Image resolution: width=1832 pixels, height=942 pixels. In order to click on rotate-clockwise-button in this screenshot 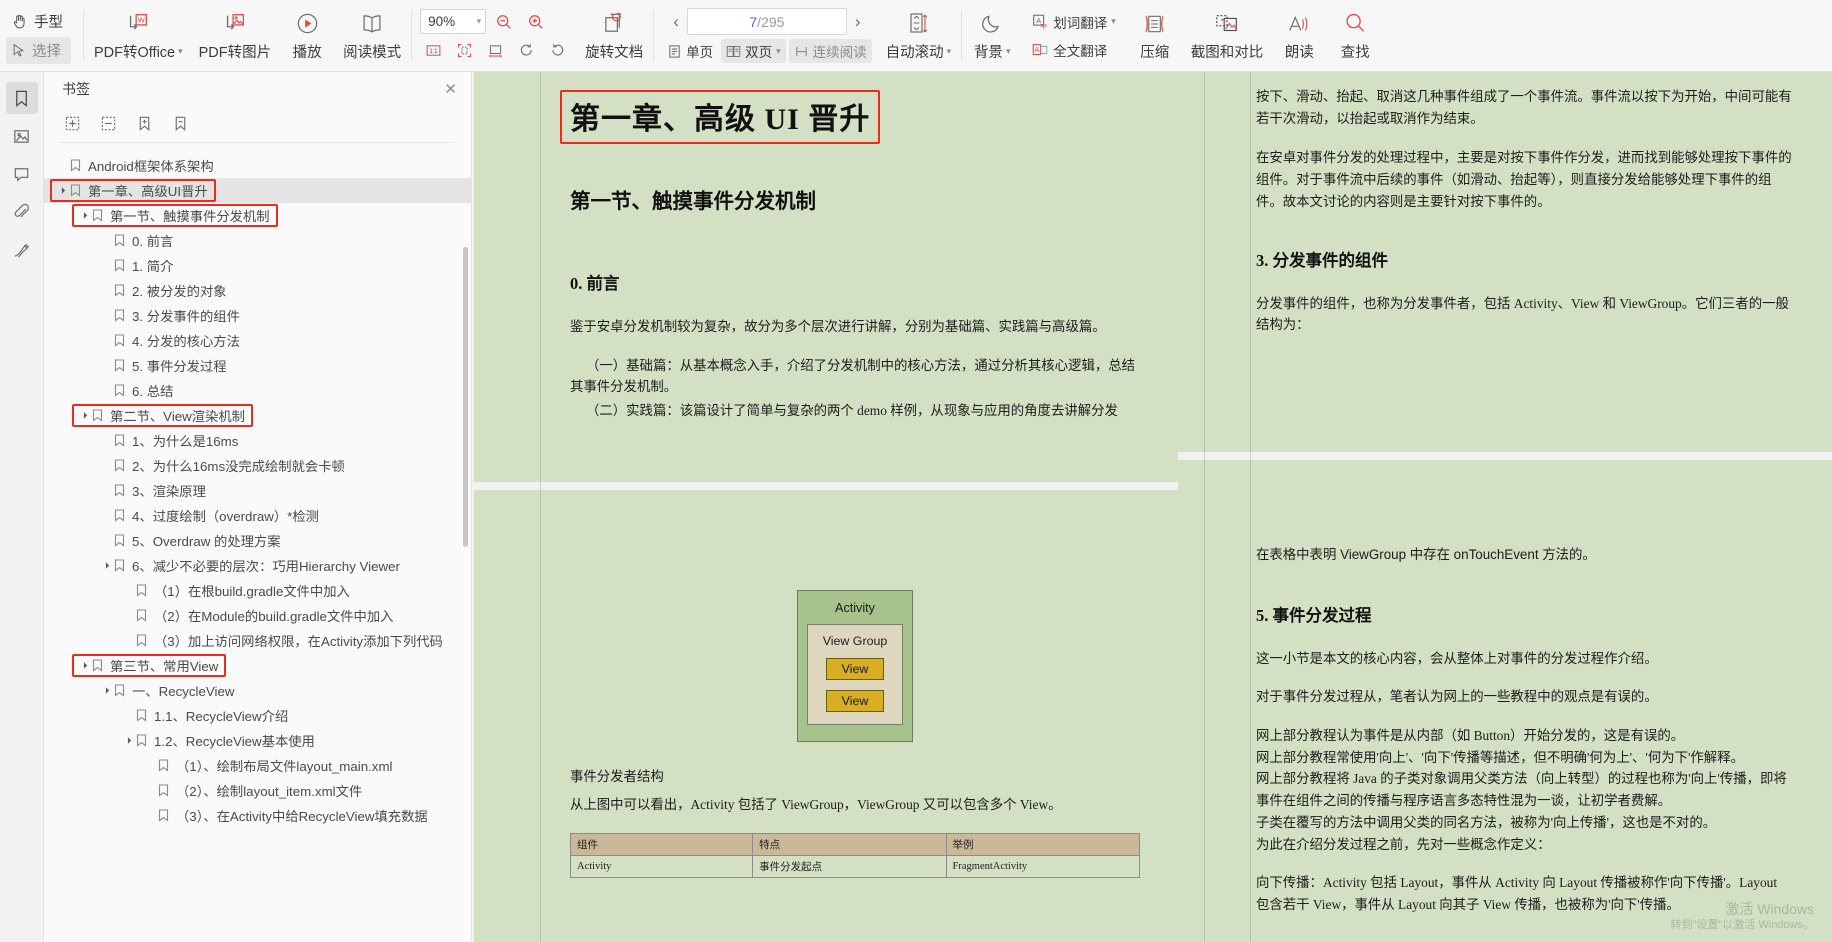, I will do `click(526, 50)`.